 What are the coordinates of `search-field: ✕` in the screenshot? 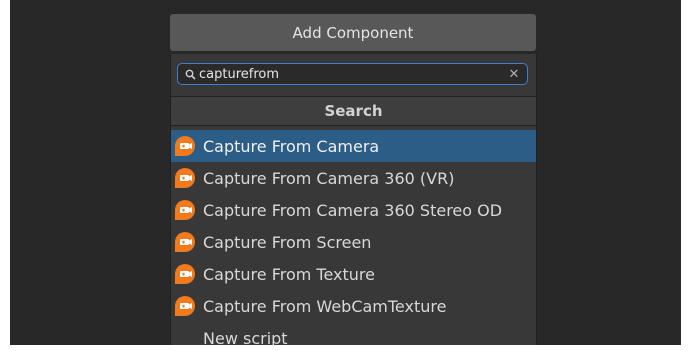 It's located at (352, 74).